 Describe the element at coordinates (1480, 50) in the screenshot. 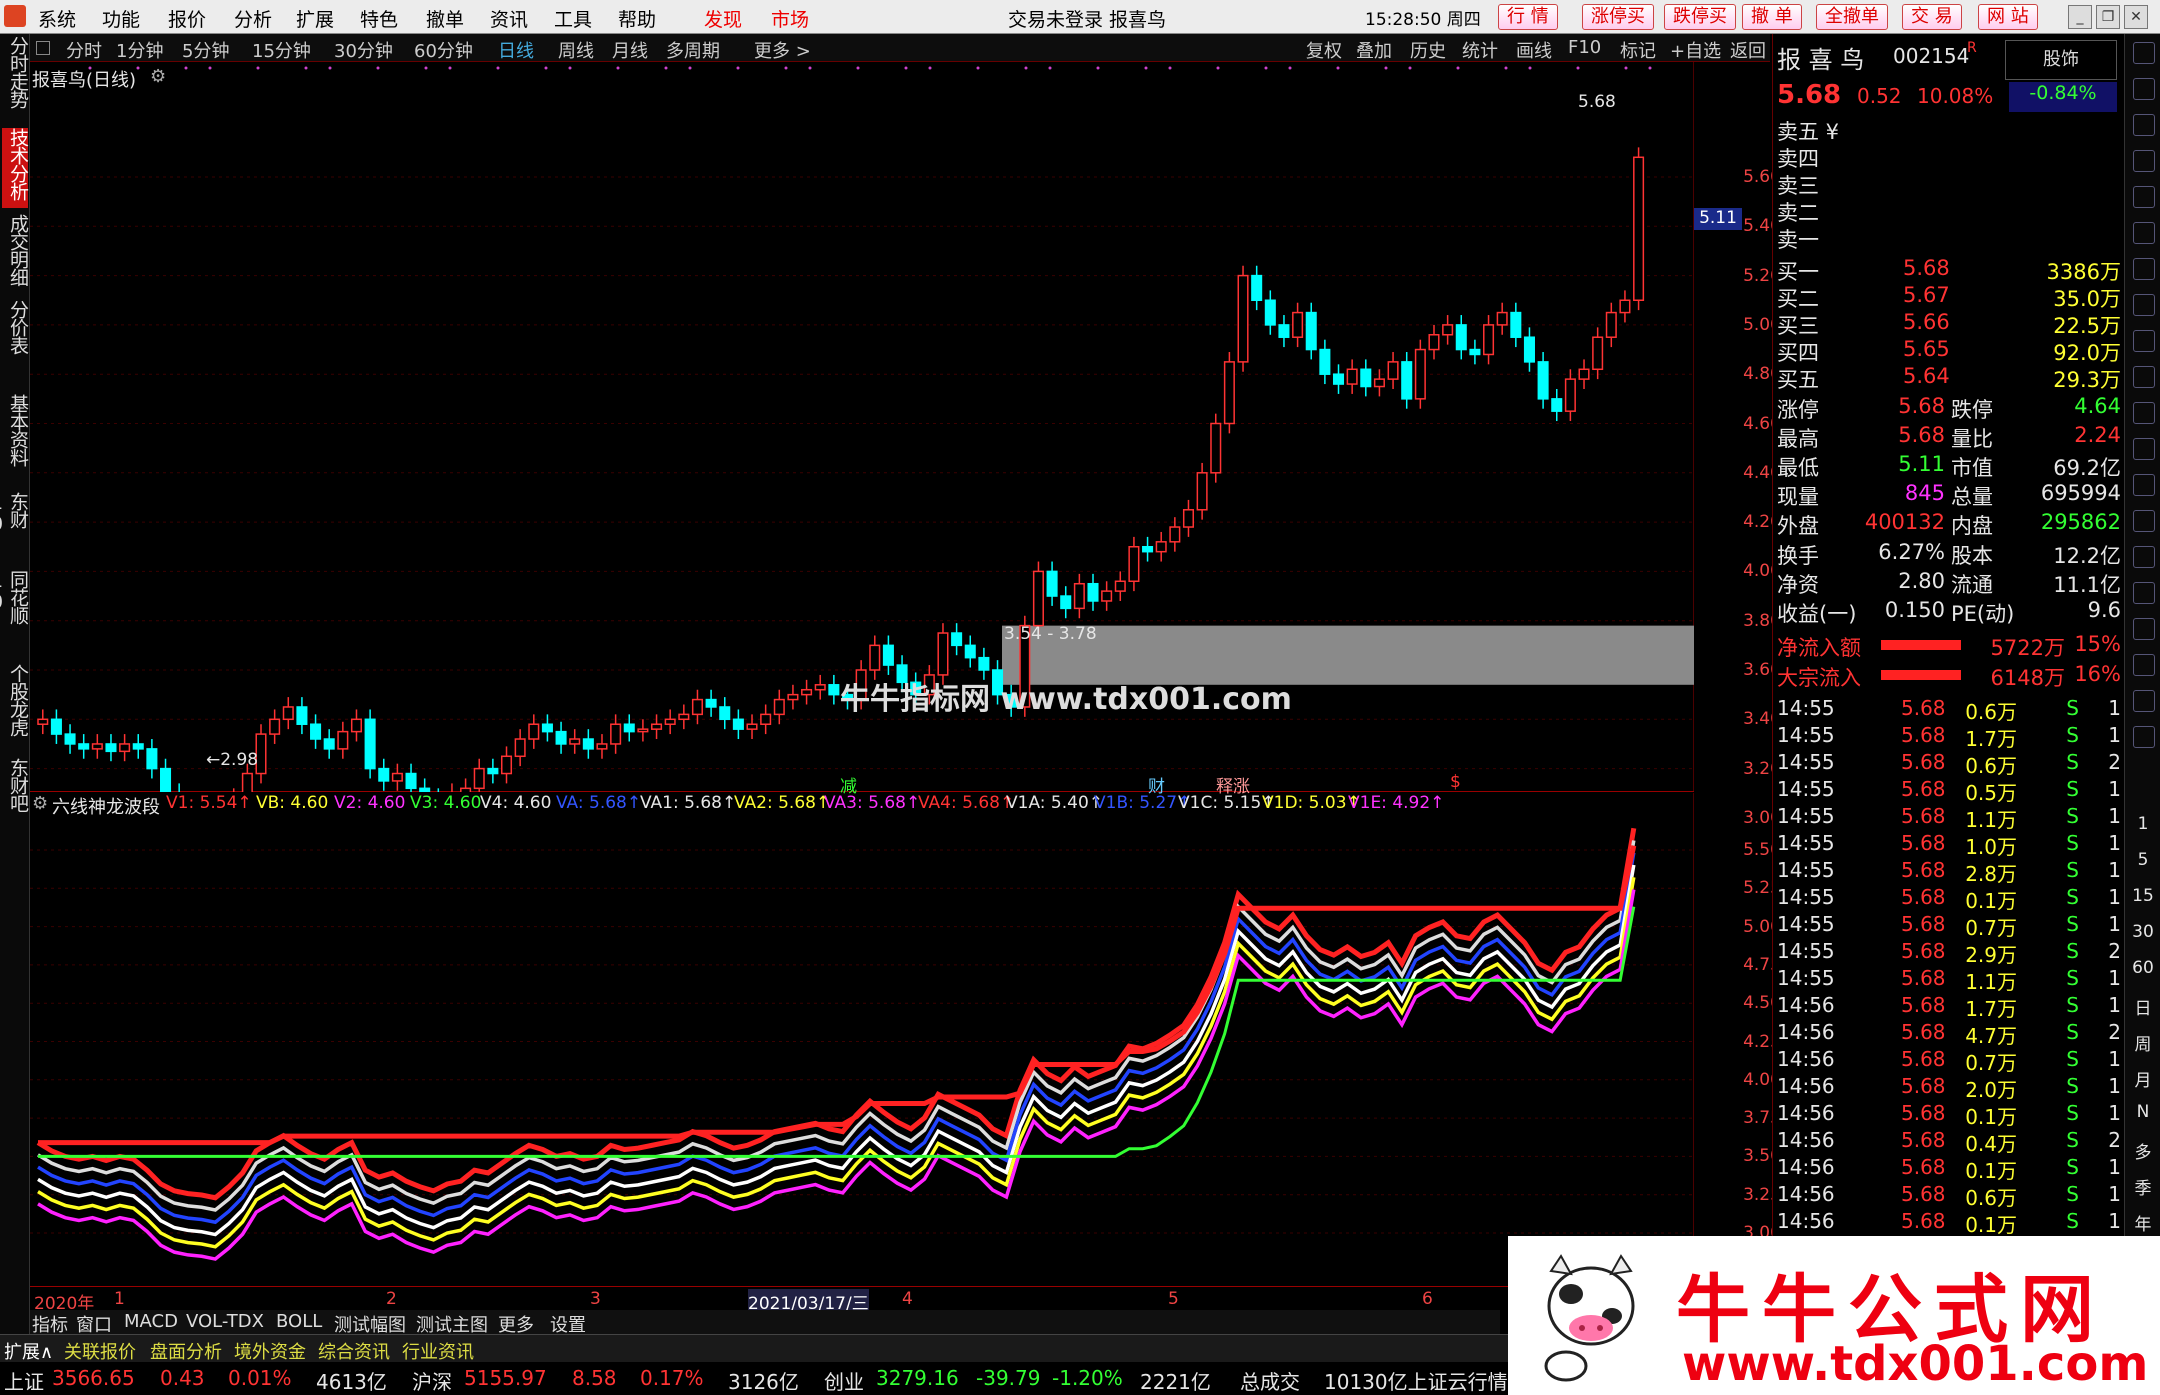

I see `chart-tool-button: 统计` at that location.